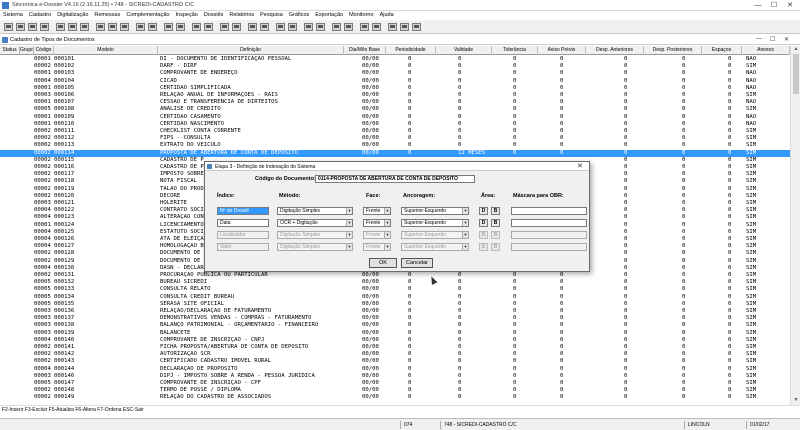 The height and width of the screenshot is (430, 800). What do you see at coordinates (72, 15) in the screenshot?
I see `menu-digitalizacao: Digitalização` at bounding box center [72, 15].